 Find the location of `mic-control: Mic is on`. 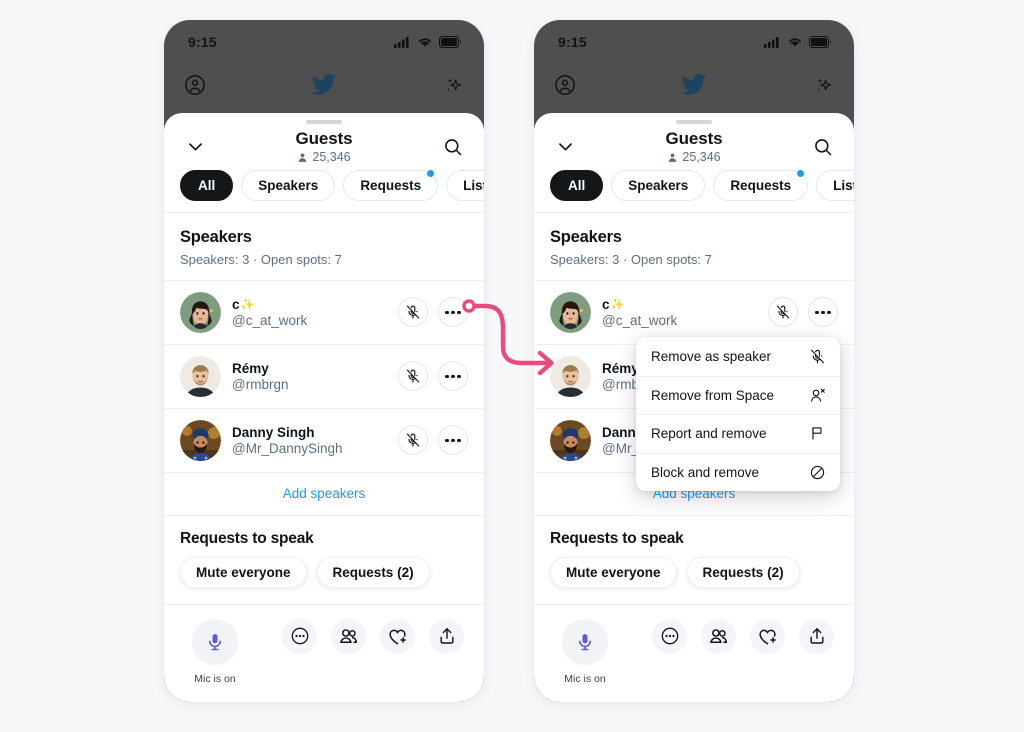

mic-control: Mic is on is located at coordinates (585, 651).